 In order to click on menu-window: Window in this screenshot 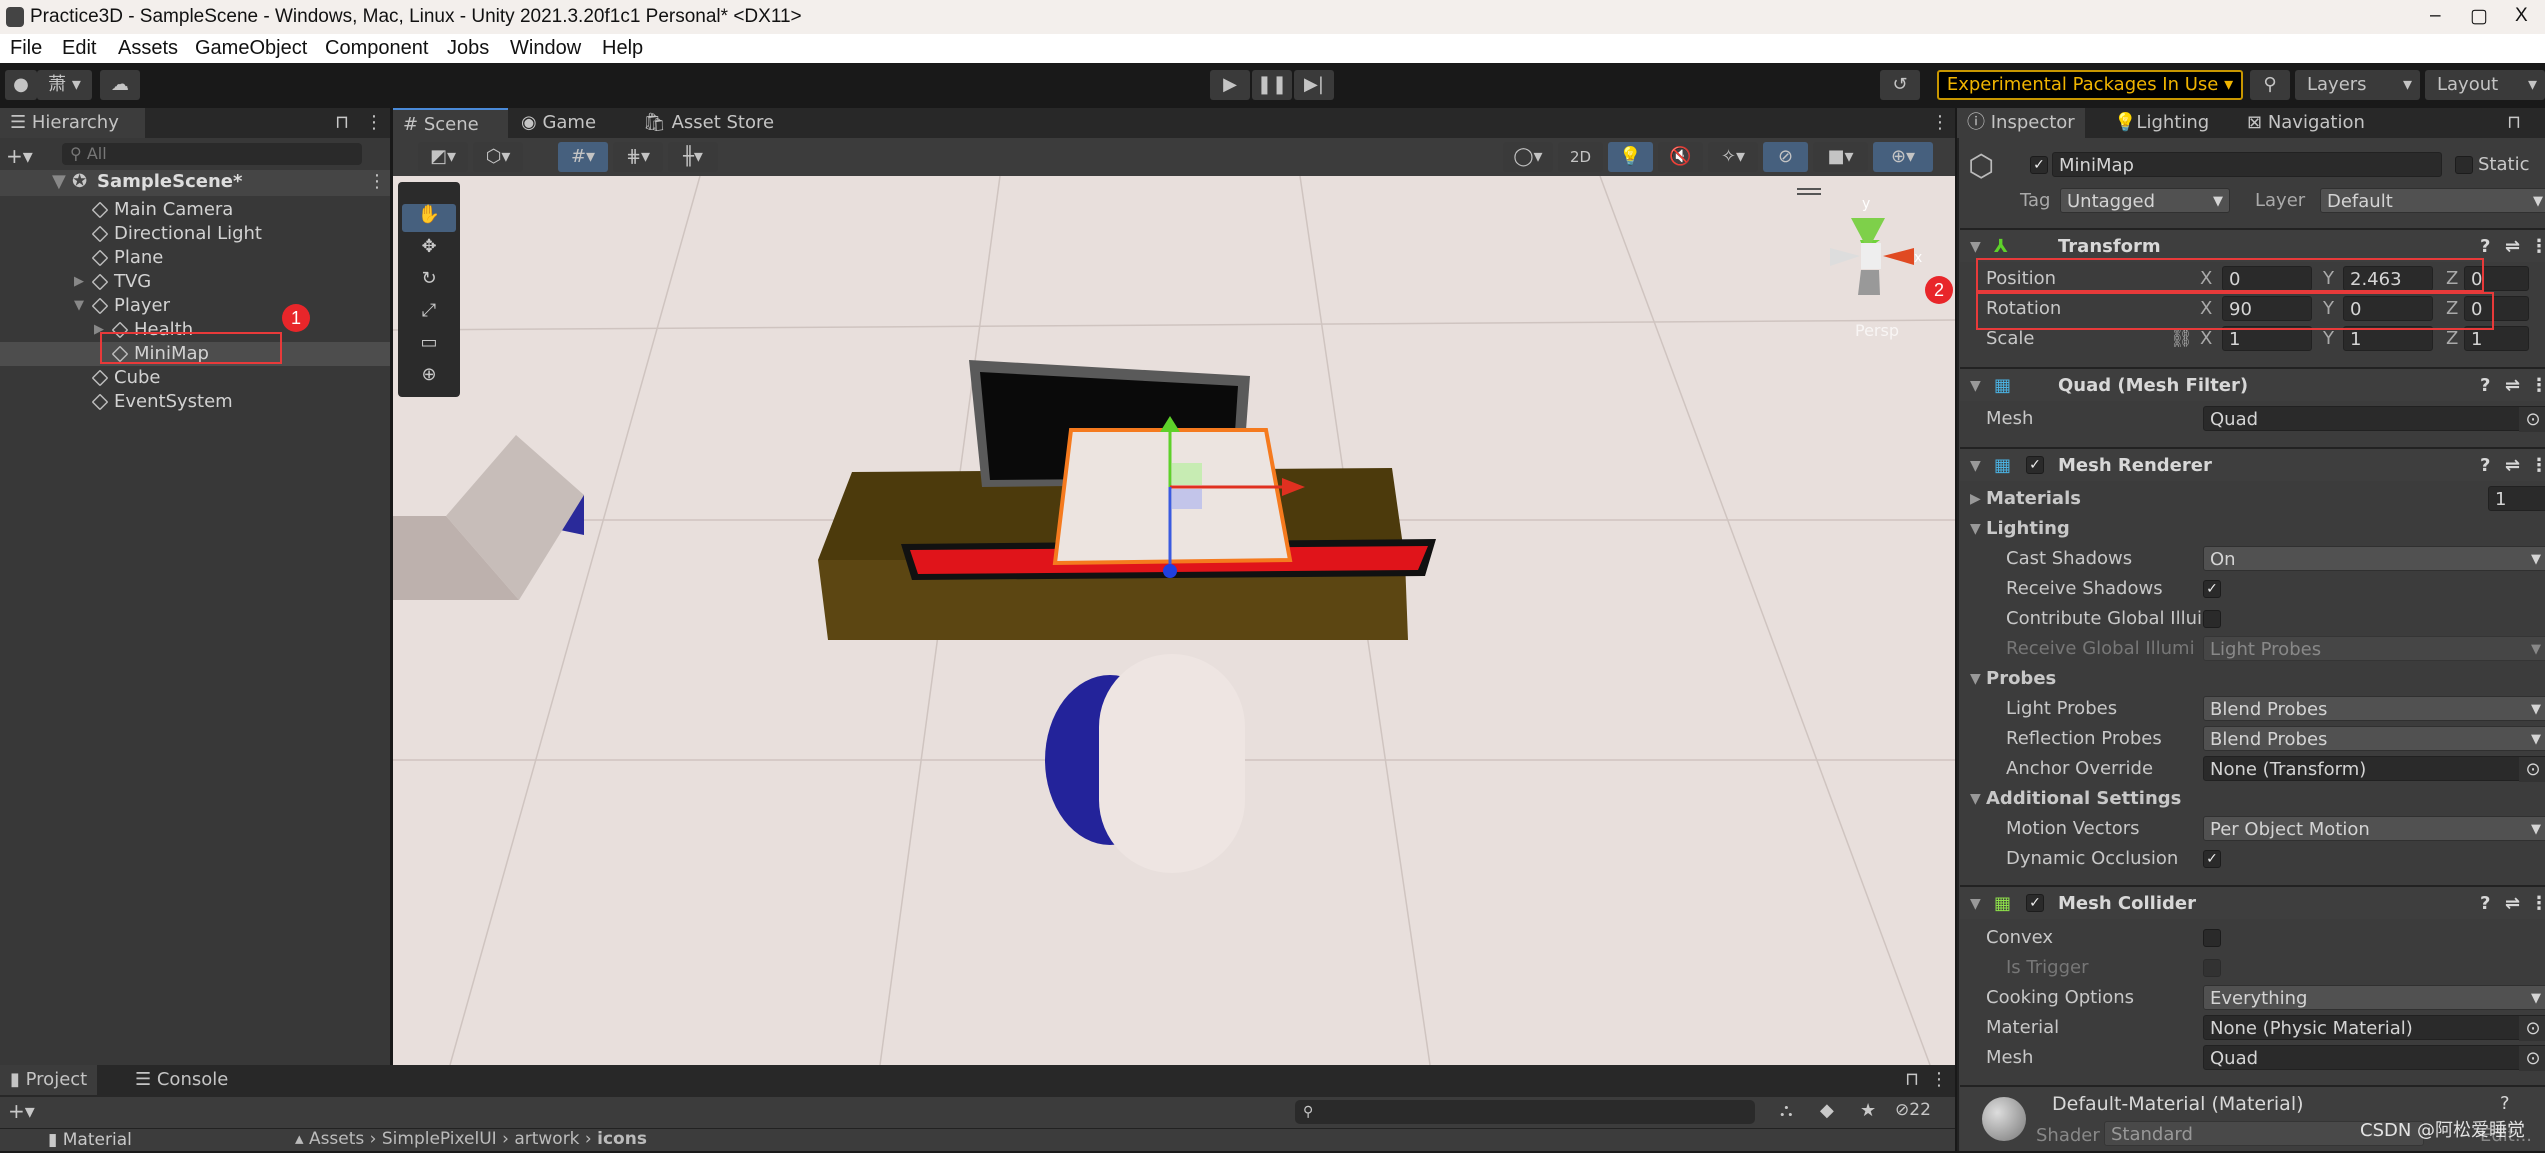, I will do `click(545, 48)`.